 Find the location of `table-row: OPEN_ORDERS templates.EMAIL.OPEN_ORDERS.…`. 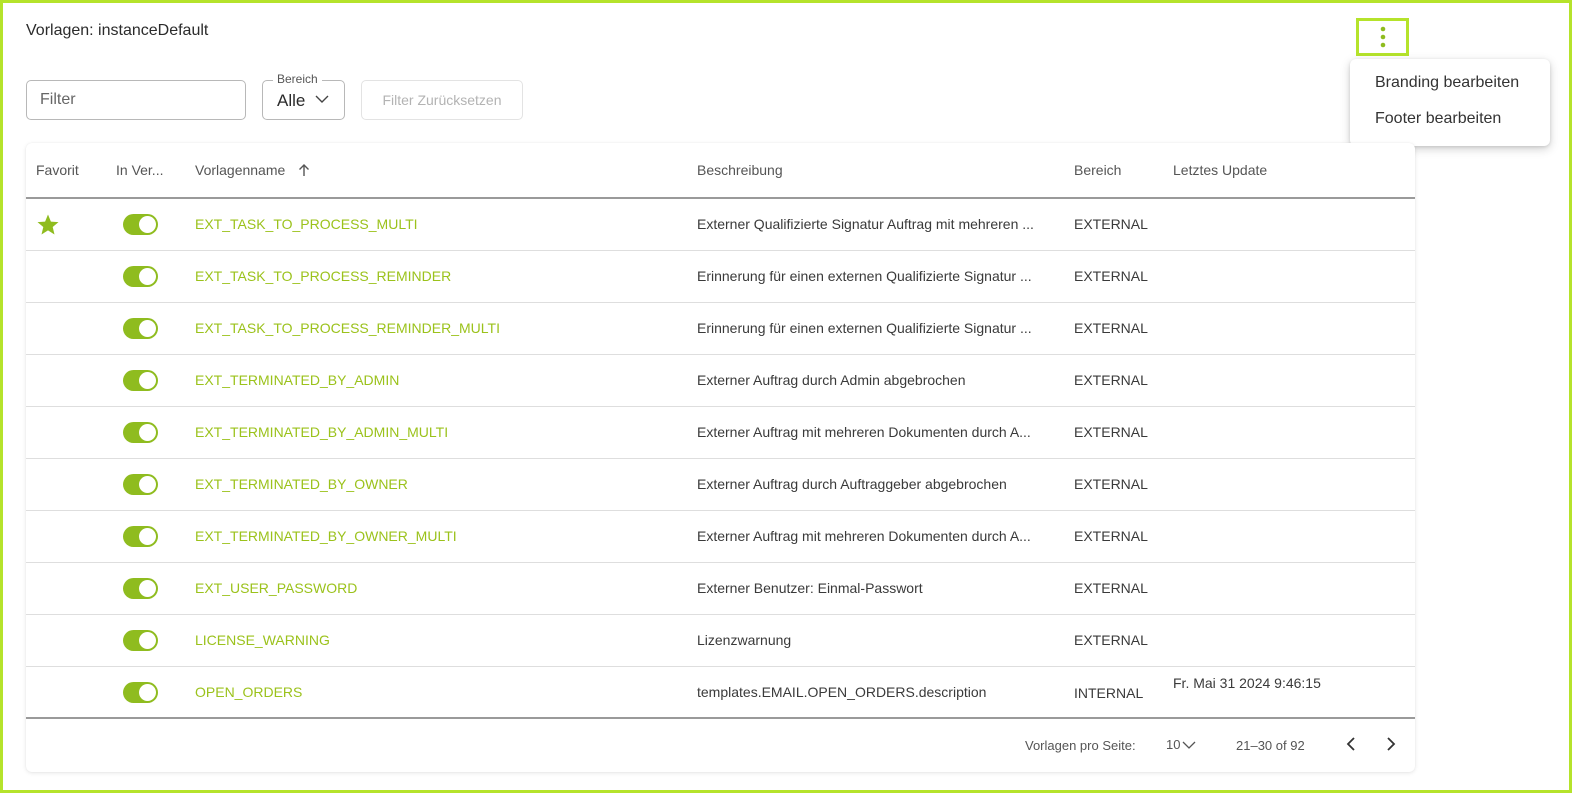

table-row: OPEN_ORDERS templates.EMAIL.OPEN_ORDERS.… is located at coordinates (720, 693).